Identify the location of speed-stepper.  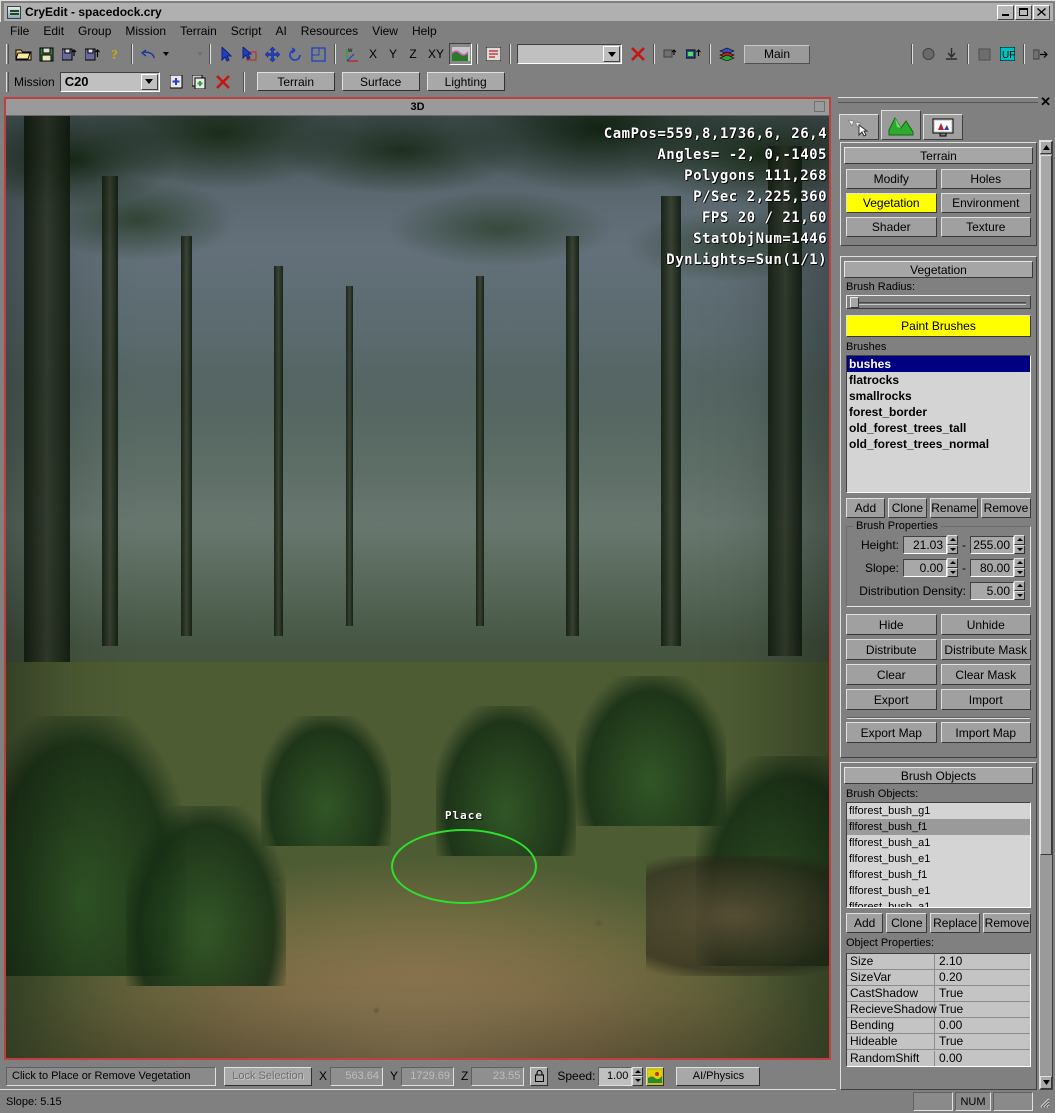
(638, 1076).